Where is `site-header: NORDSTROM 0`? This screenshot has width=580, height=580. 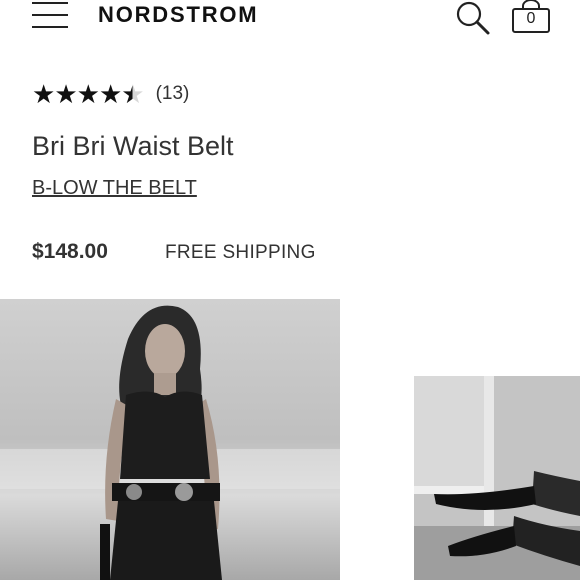 site-header: NORDSTROM 0 is located at coordinates (290, 25).